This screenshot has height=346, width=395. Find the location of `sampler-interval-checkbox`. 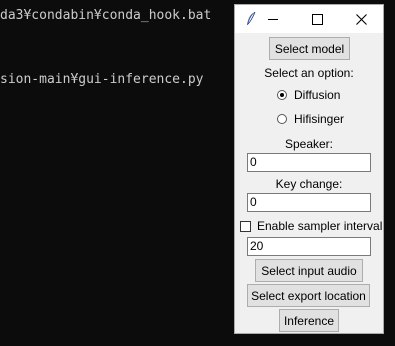

sampler-interval-checkbox is located at coordinates (245, 226).